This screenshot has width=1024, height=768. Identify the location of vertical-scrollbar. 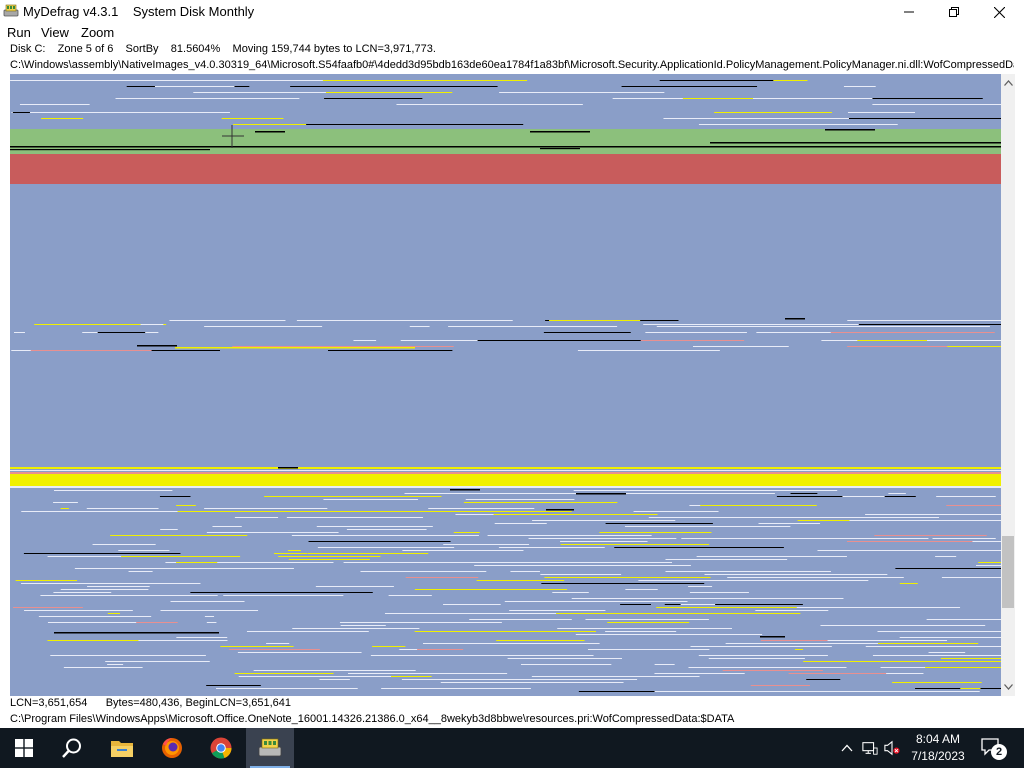
(1008, 385).